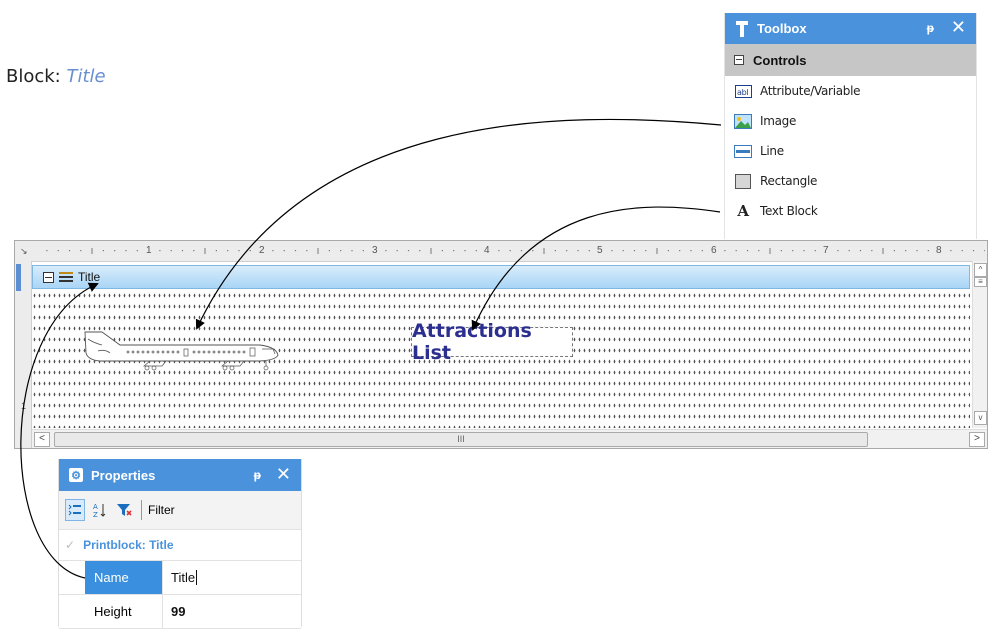 This screenshot has height=629, width=988. I want to click on property-row-height: Height 99, so click(180, 612).